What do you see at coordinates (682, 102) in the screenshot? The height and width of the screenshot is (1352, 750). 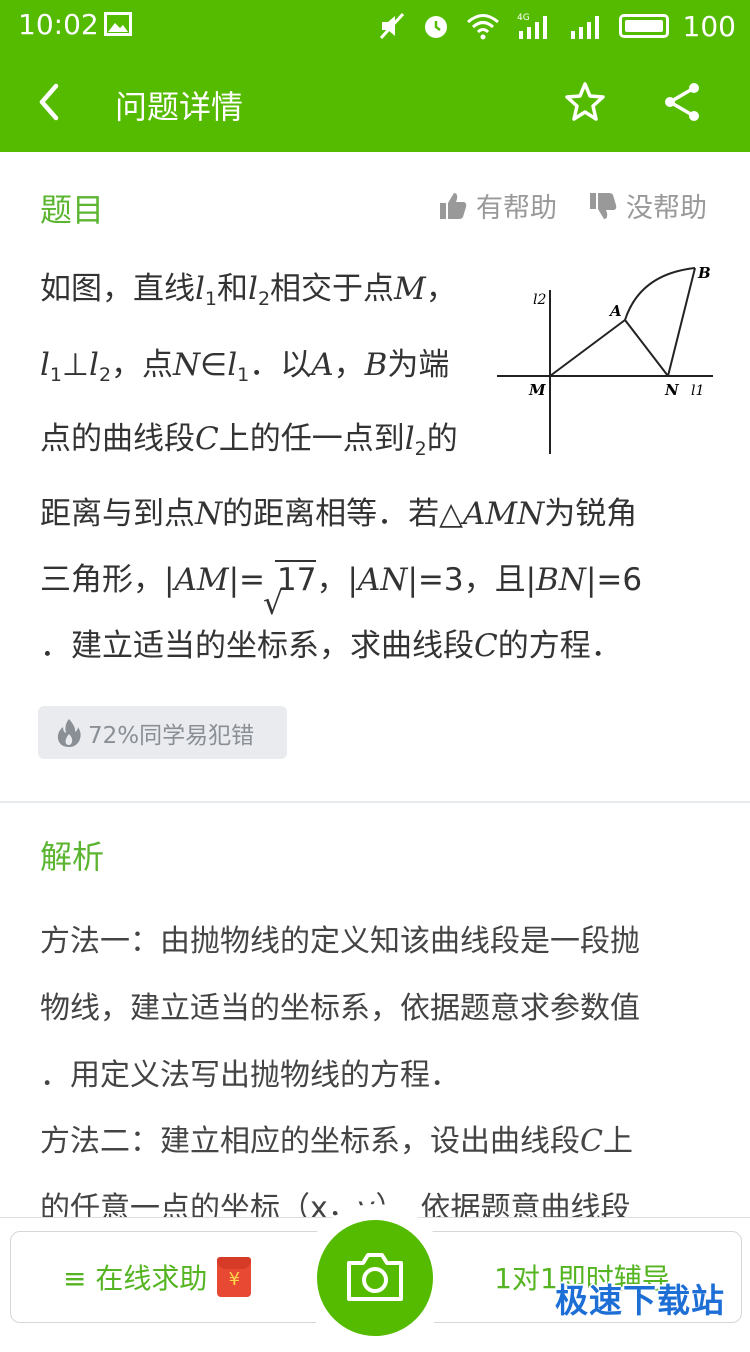 I see `share-icon` at bounding box center [682, 102].